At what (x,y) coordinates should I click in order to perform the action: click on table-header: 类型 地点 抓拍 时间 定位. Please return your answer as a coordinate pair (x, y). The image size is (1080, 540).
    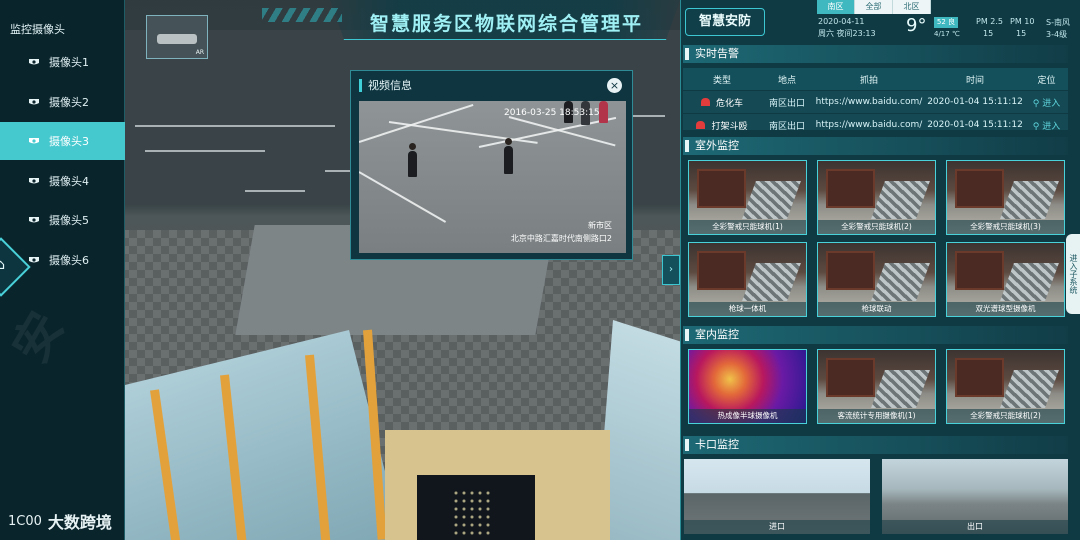
    Looking at the image, I should click on (875, 79).